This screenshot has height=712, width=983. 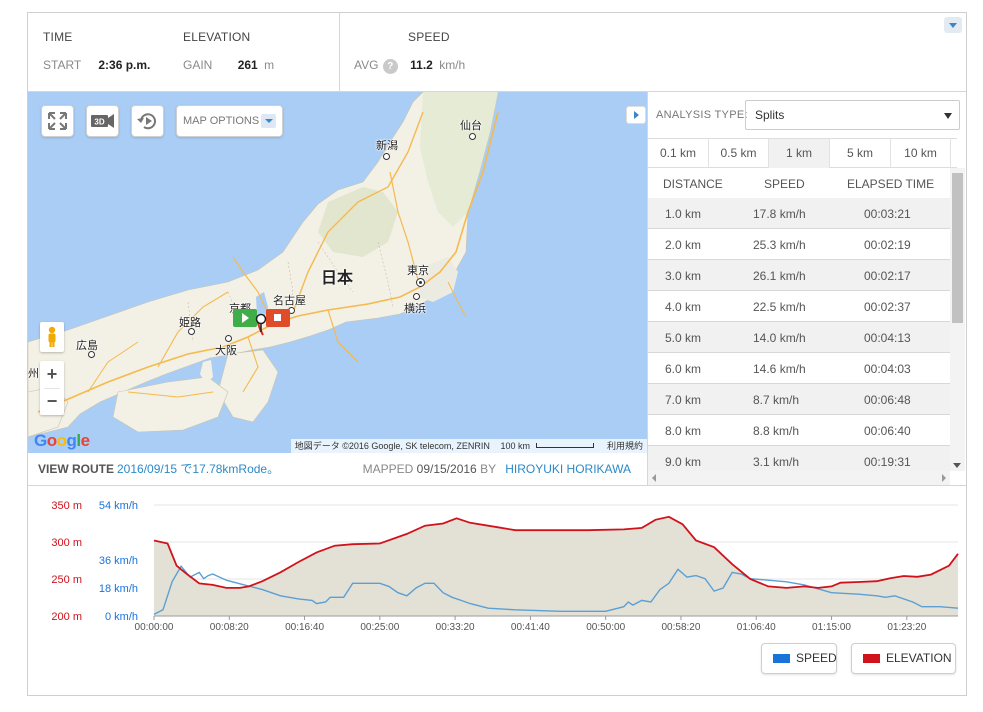 I want to click on x-tick-label: 00:00:00, so click(x=154, y=627).